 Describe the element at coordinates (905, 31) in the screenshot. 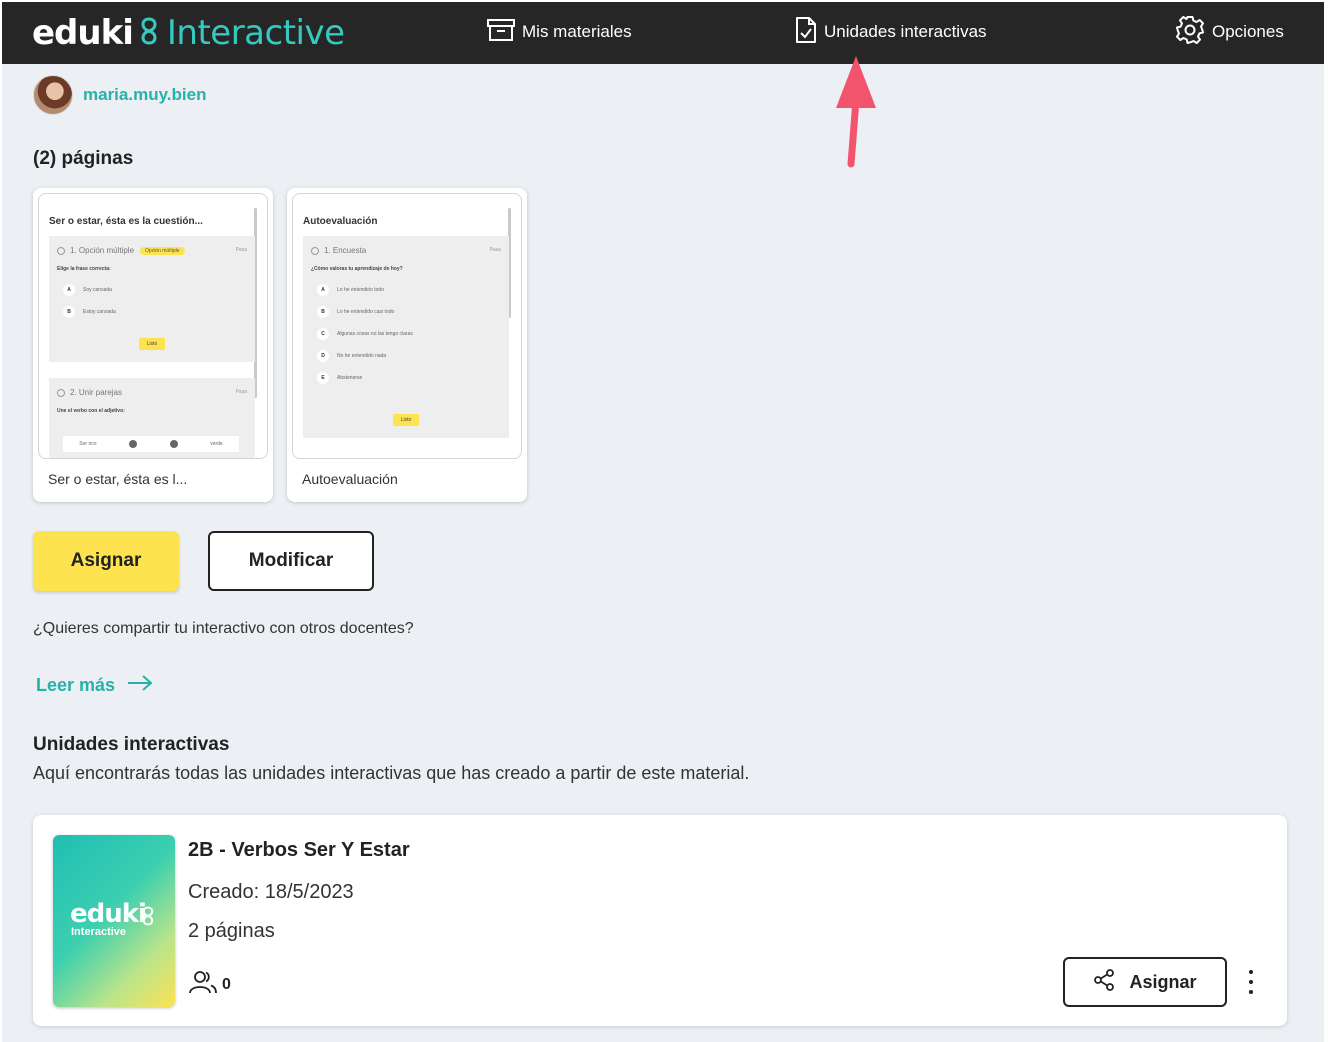

I see `nav-unidades-interactivas-label: Unidades interactivas` at that location.